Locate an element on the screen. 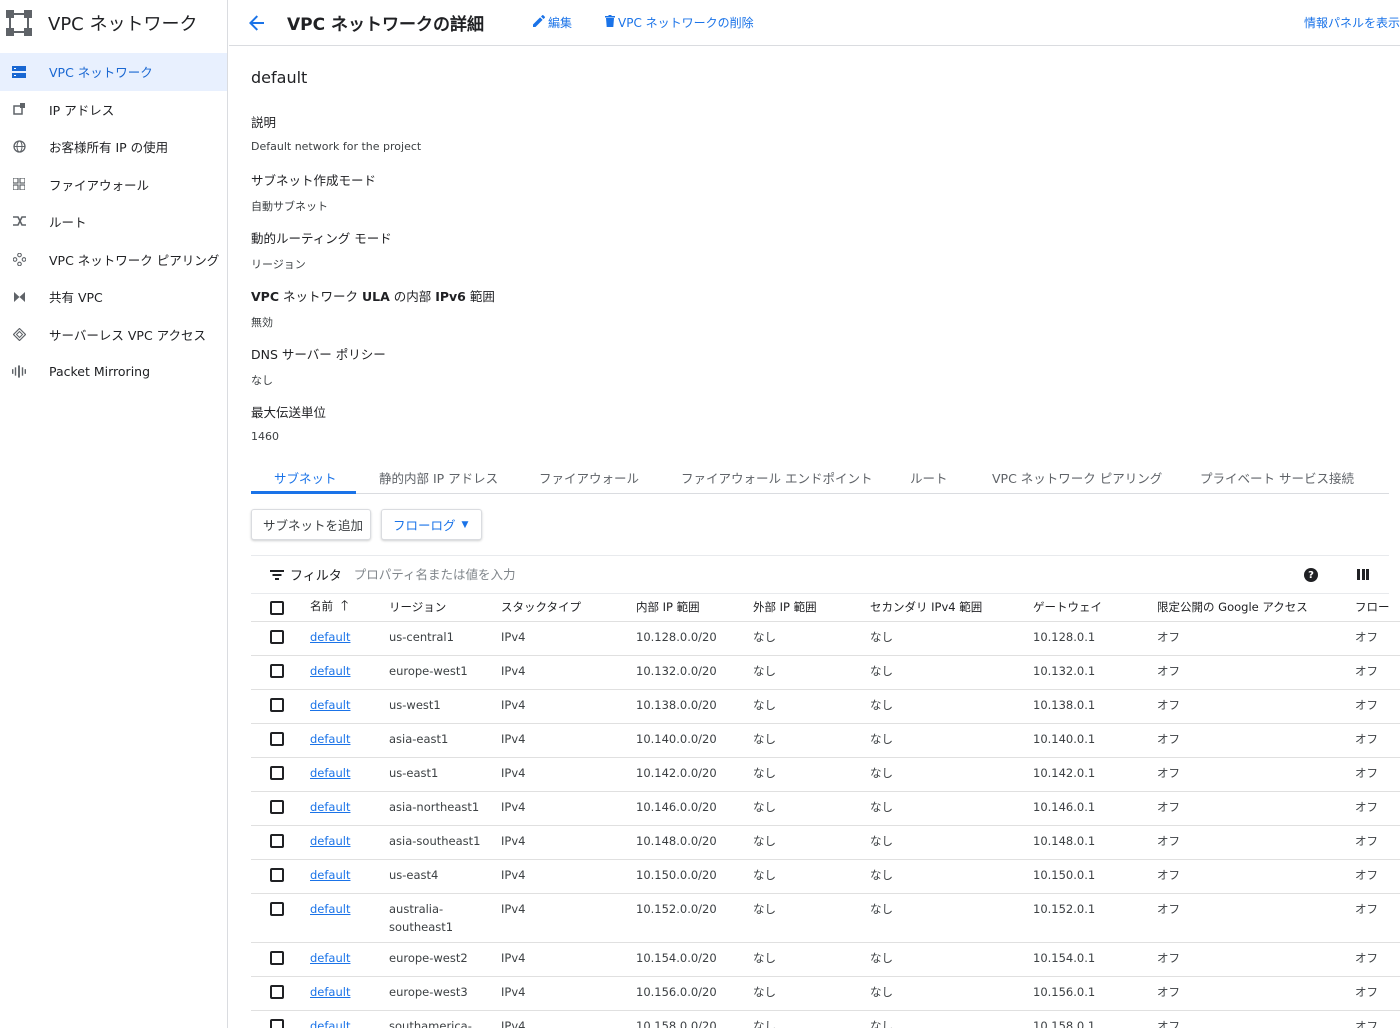 The width and height of the screenshot is (1400, 1028). sidebar-item-routes: ルート is located at coordinates (113, 222).